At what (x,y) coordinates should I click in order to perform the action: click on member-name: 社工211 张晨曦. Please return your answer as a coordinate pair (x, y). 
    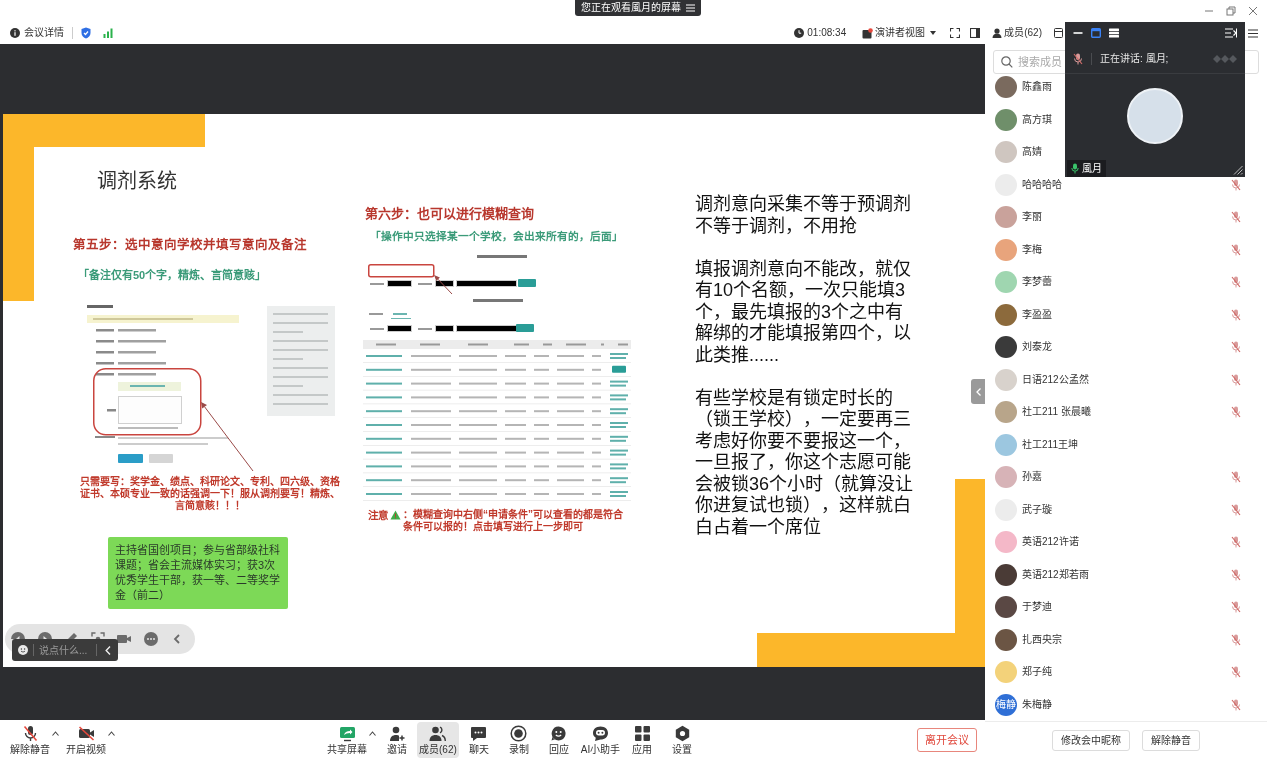
    Looking at the image, I should click on (1056, 412).